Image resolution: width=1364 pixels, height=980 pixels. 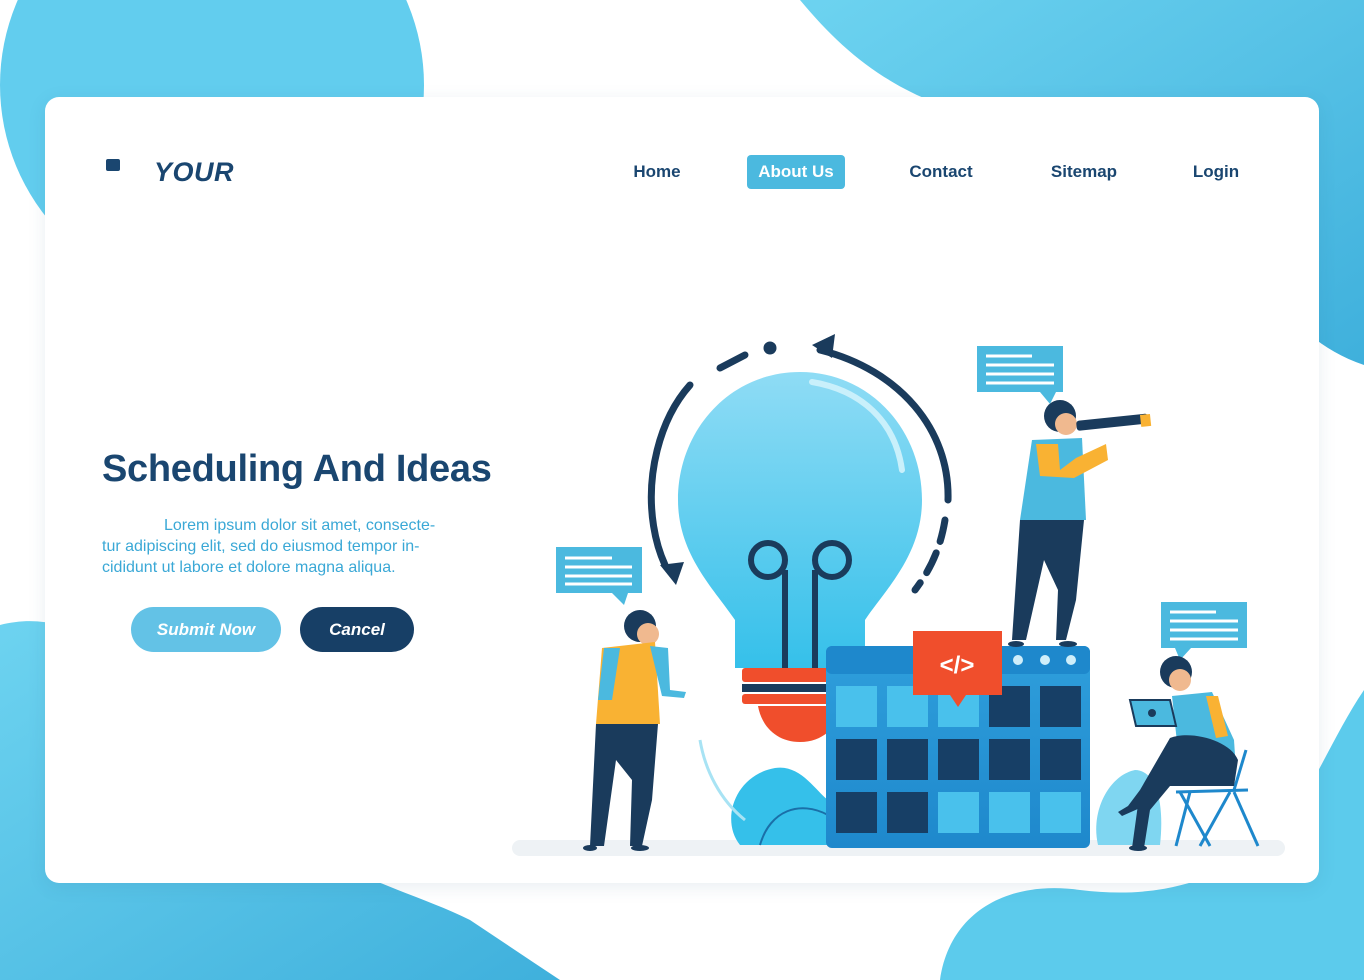 I want to click on hero-description-line: Lorem ipsum dolor sit amet, consecte-, so click(x=300, y=525).